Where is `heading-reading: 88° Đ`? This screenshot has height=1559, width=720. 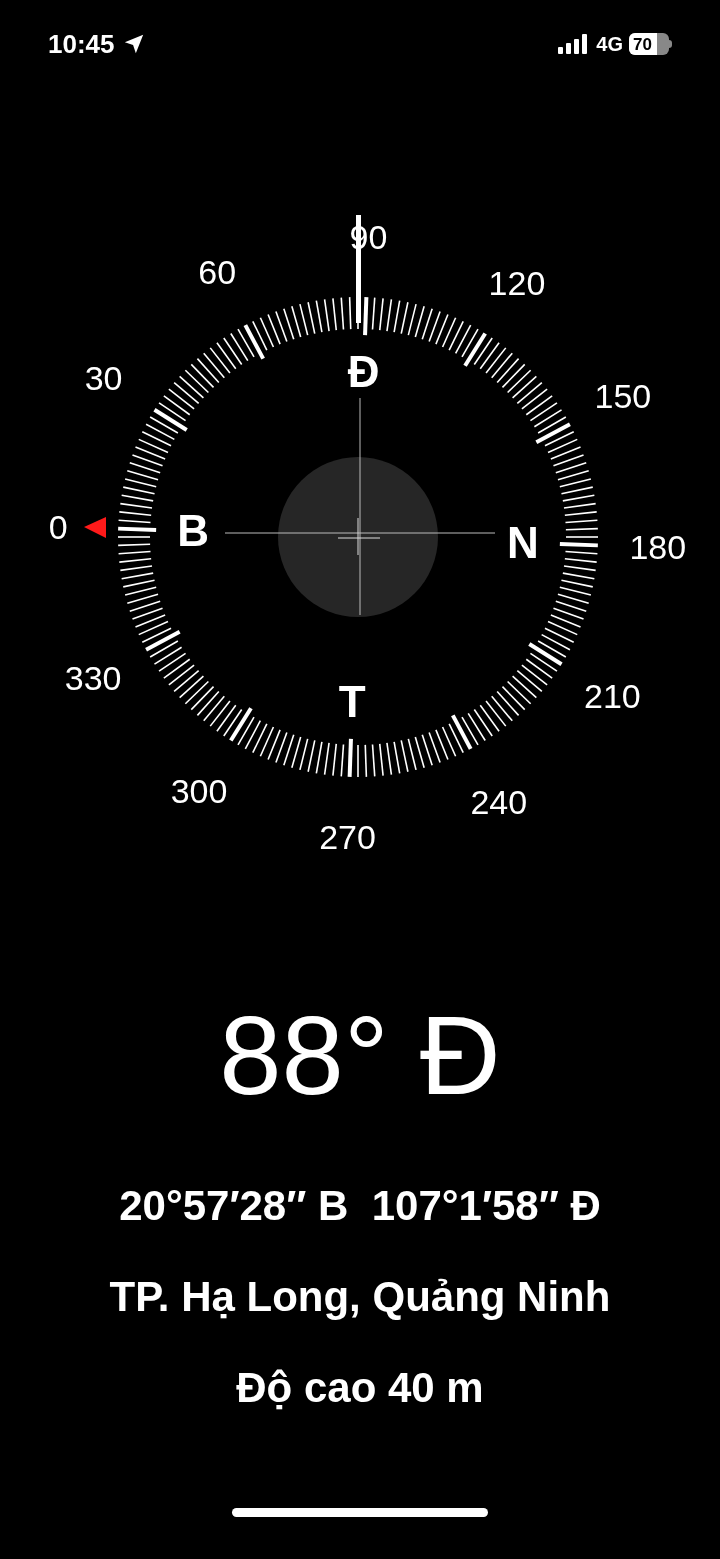
heading-reading: 88° Đ is located at coordinates (360, 1056).